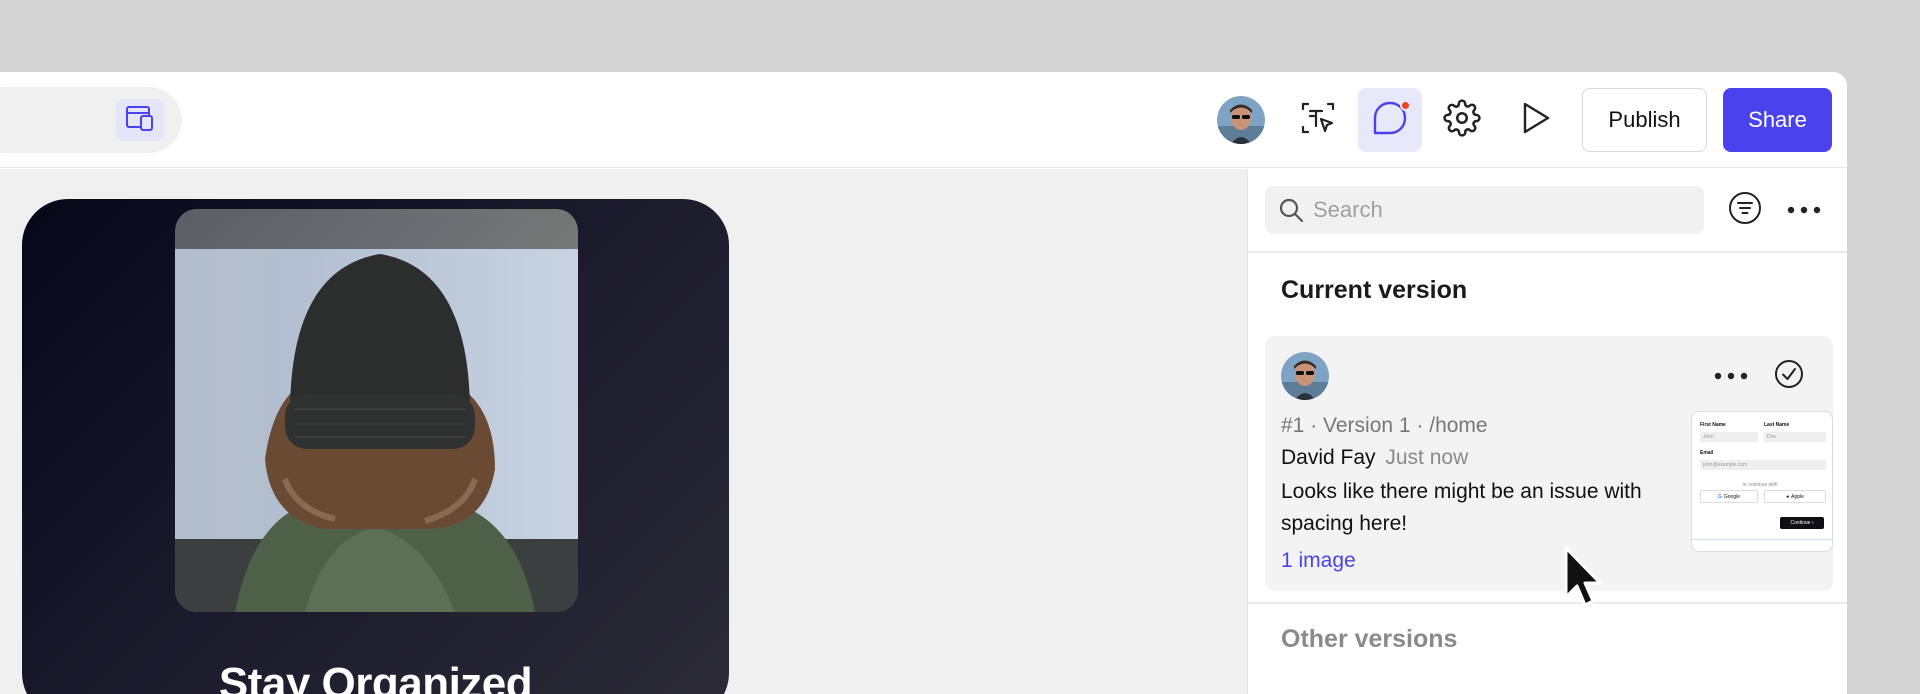 This screenshot has height=694, width=1920. I want to click on preview-play-button, so click(1535, 120).